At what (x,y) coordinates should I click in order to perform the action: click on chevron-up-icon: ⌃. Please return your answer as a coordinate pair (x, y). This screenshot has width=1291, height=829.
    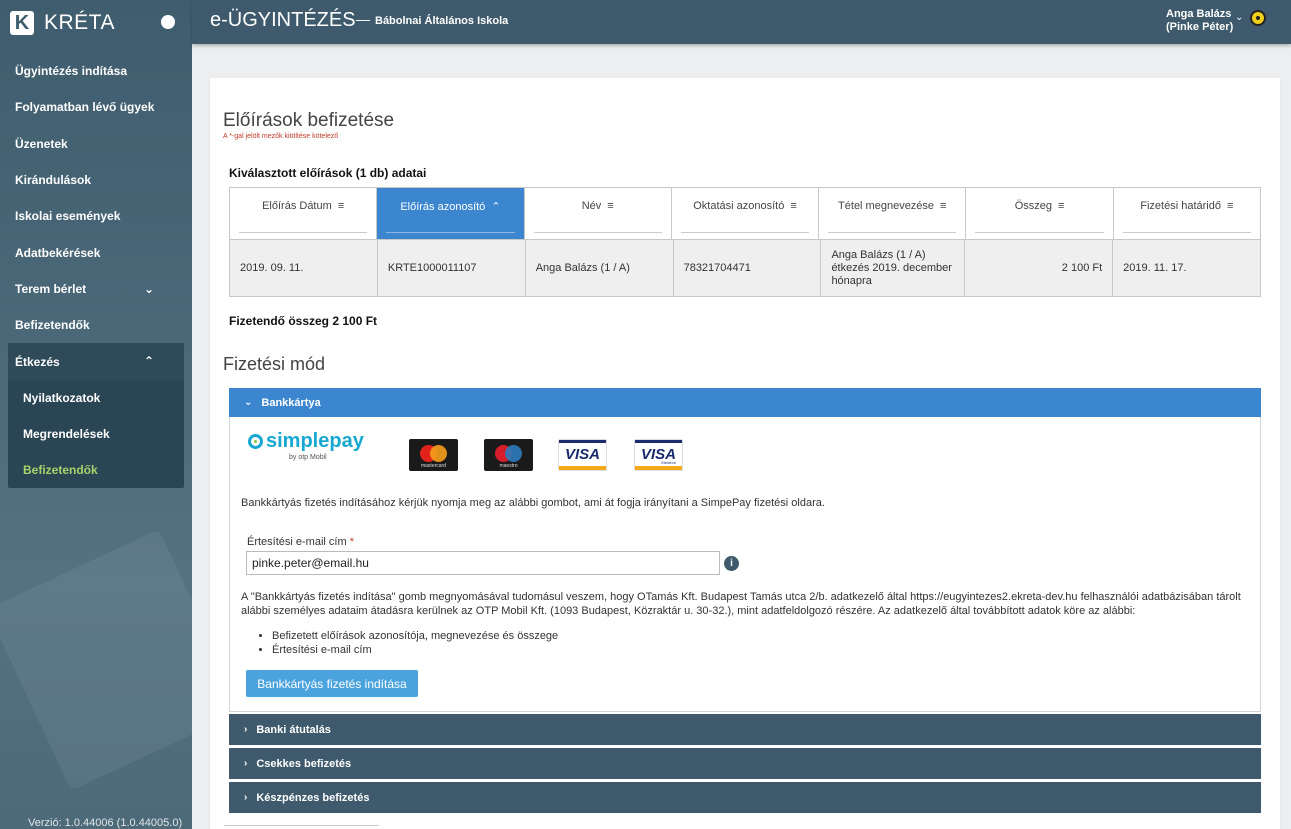
    Looking at the image, I should click on (148, 361).